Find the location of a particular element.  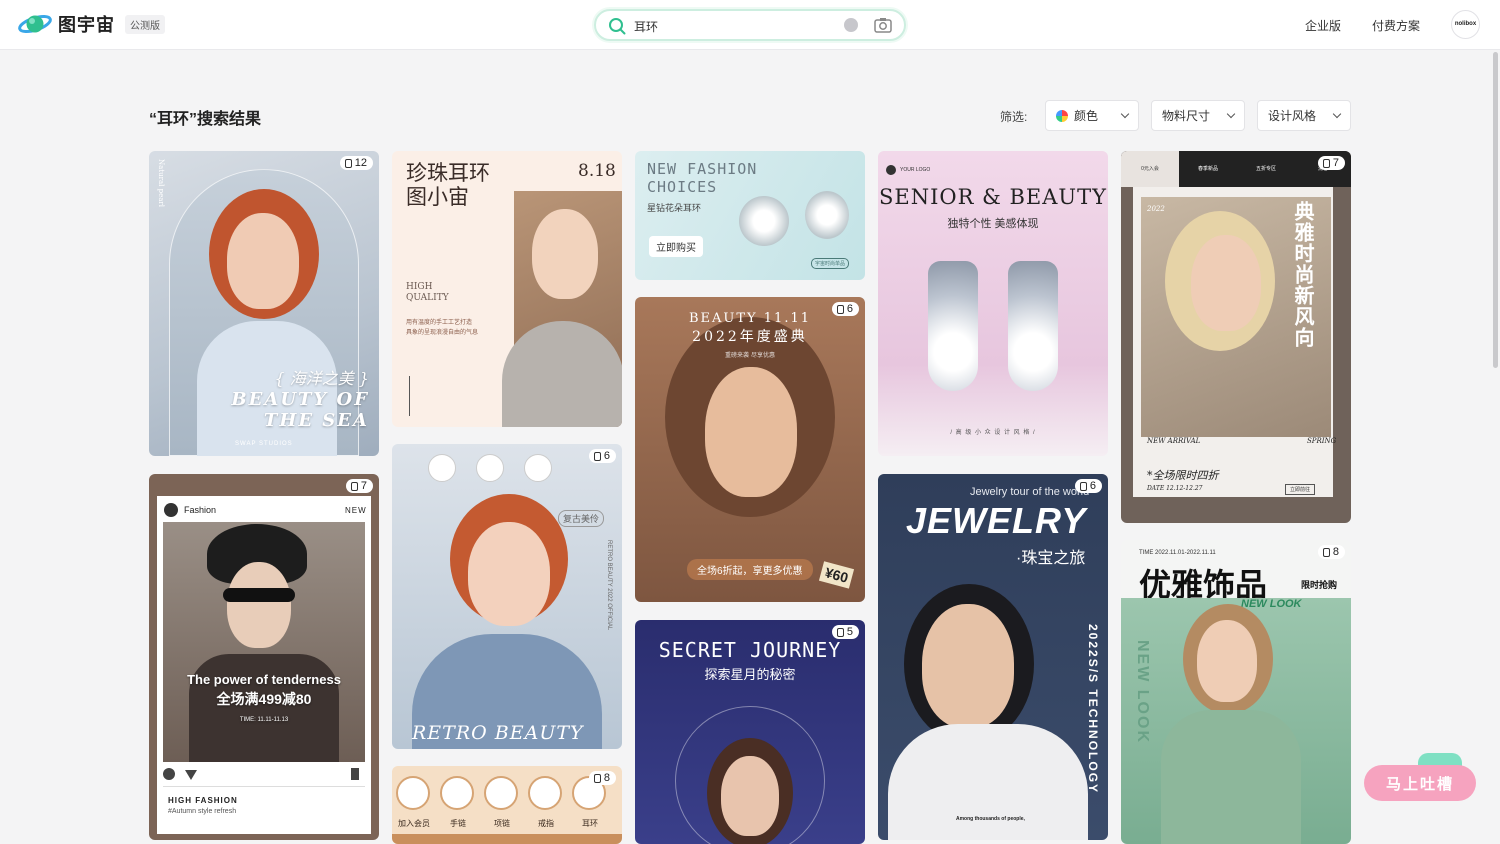

card1-footer: SWAP STUDIOS is located at coordinates (264, 444).